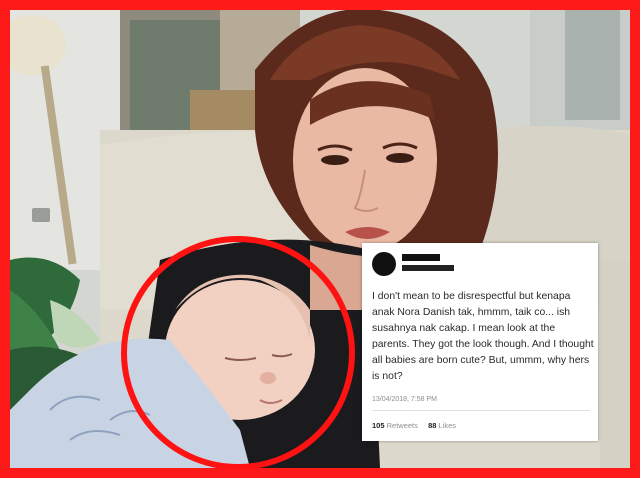 This screenshot has width=640, height=478. I want to click on tweet-timestamp: 13/04/2018, 7:58 PM, so click(404, 399).